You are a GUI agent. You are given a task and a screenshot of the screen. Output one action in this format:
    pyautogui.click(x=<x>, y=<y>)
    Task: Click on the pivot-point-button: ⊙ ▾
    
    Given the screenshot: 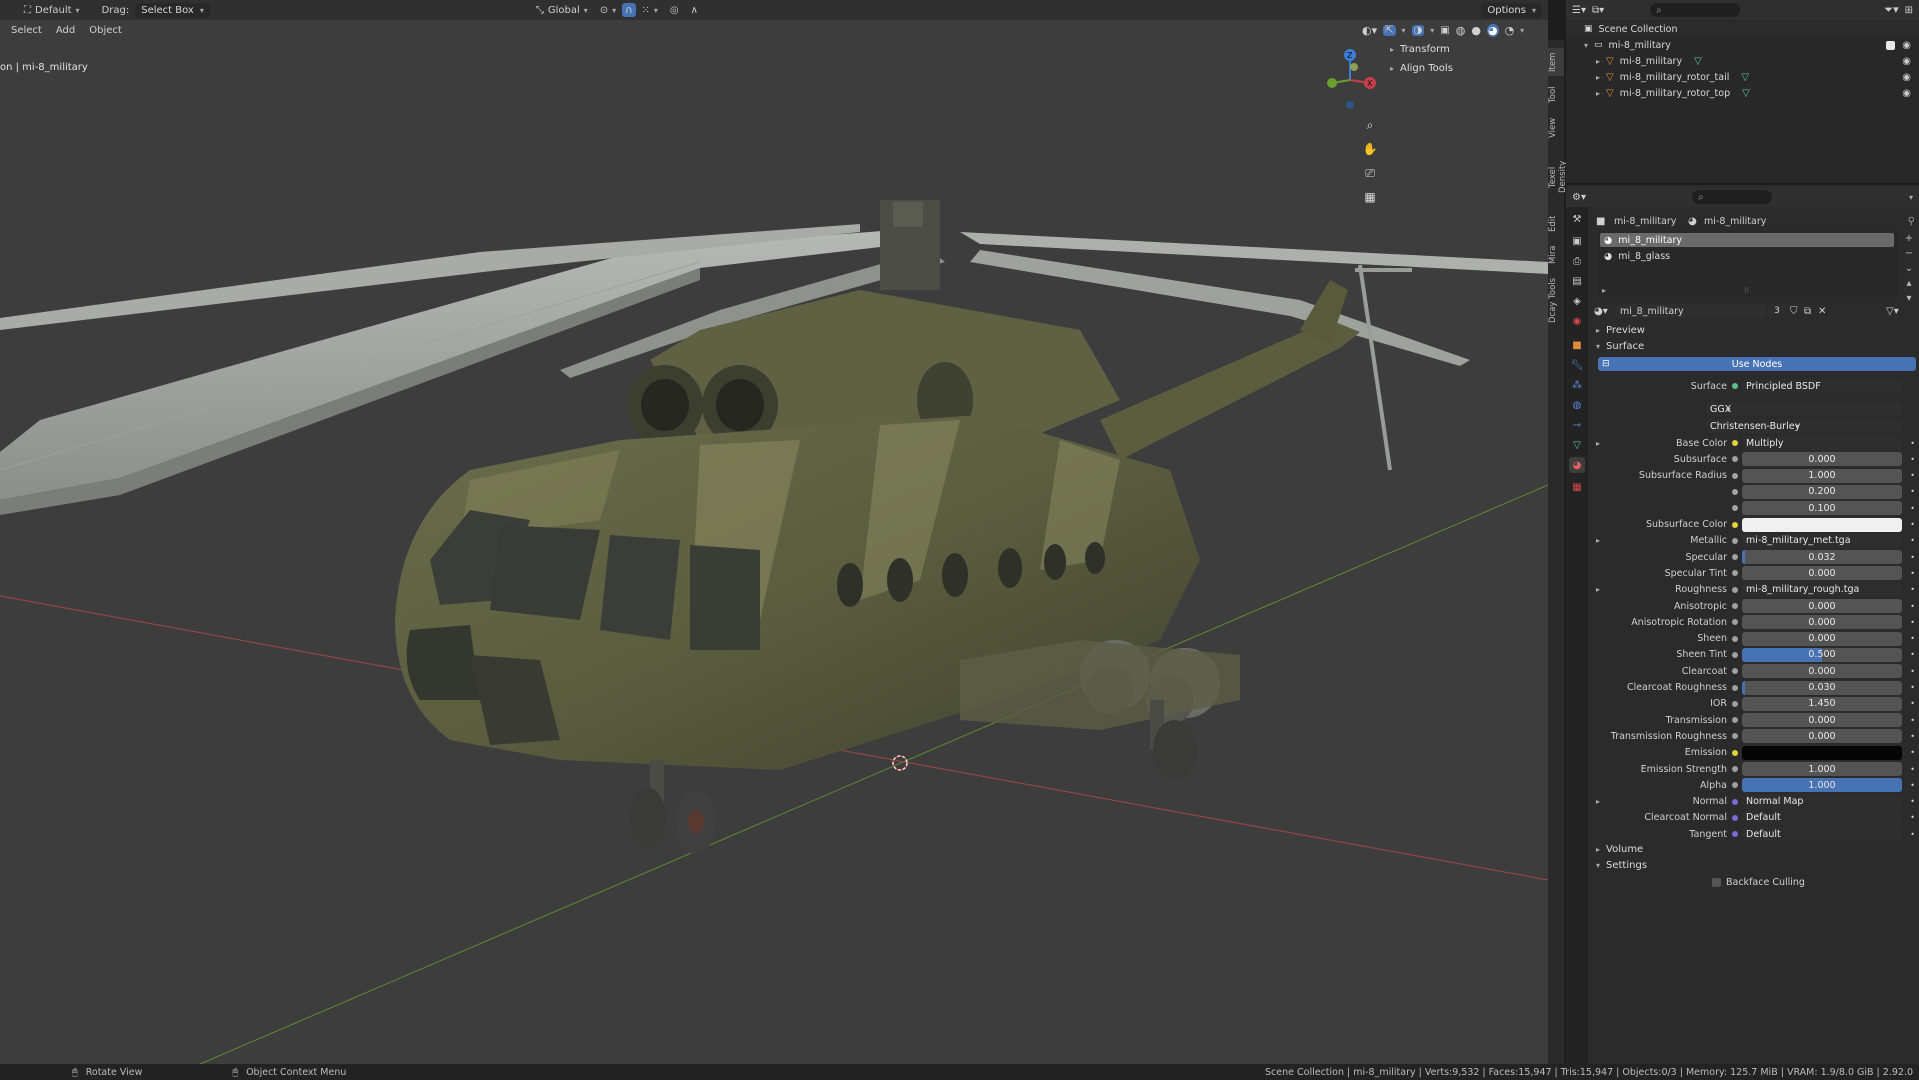 What is the action you would take?
    pyautogui.click(x=608, y=10)
    